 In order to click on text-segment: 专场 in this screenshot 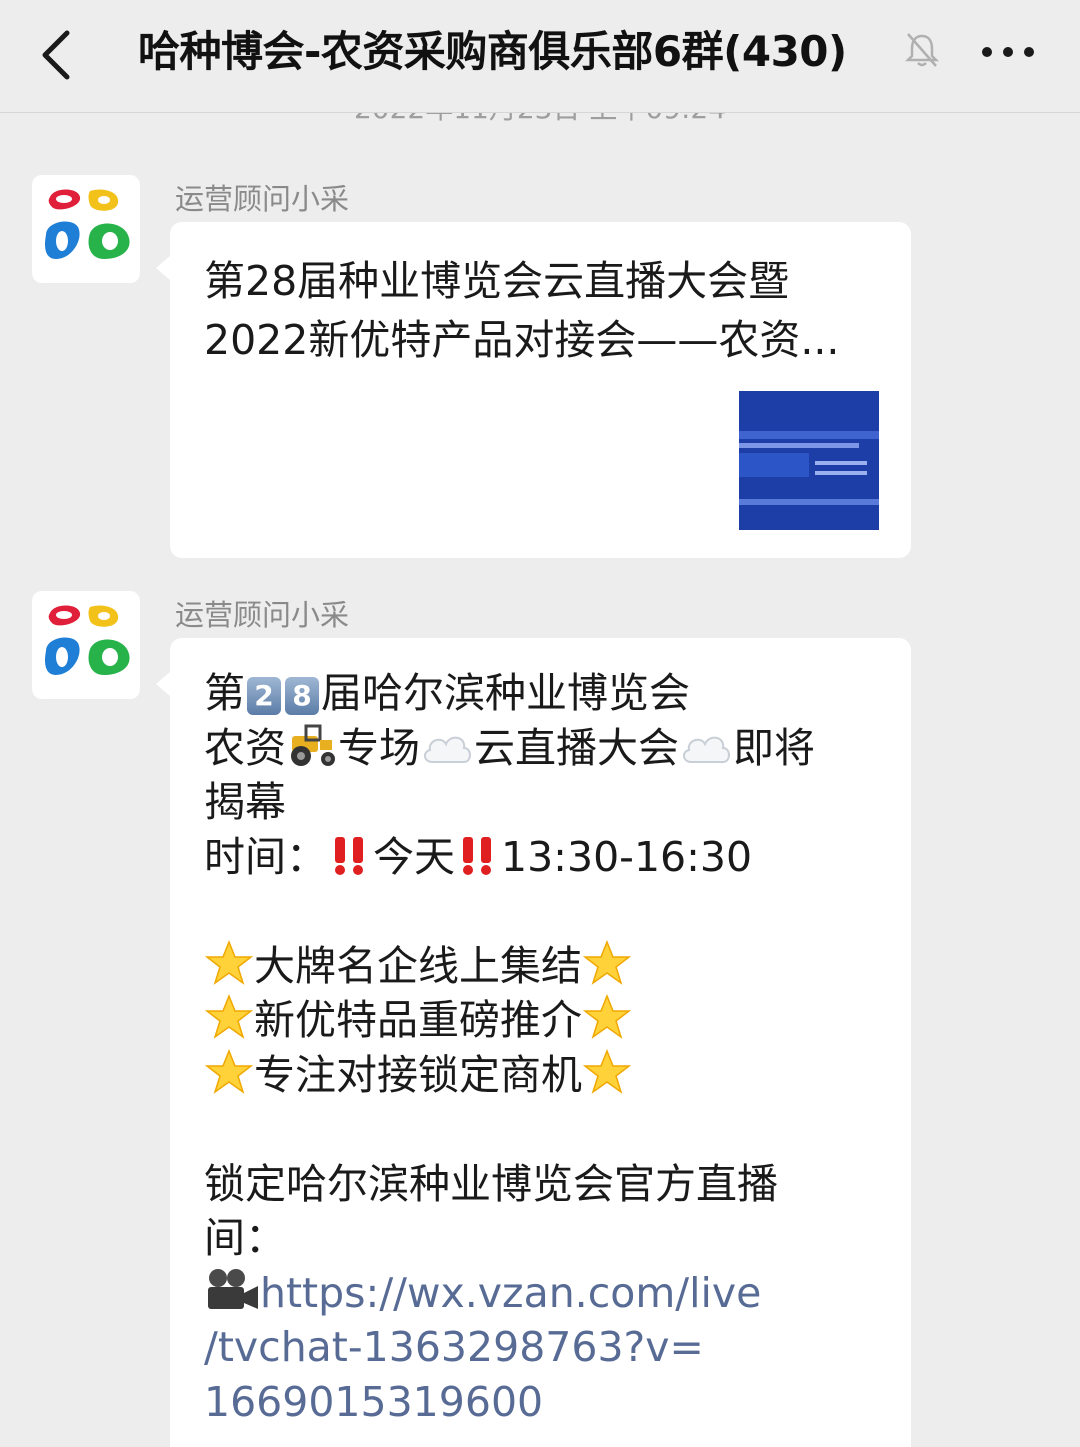, I will do `click(379, 747)`.